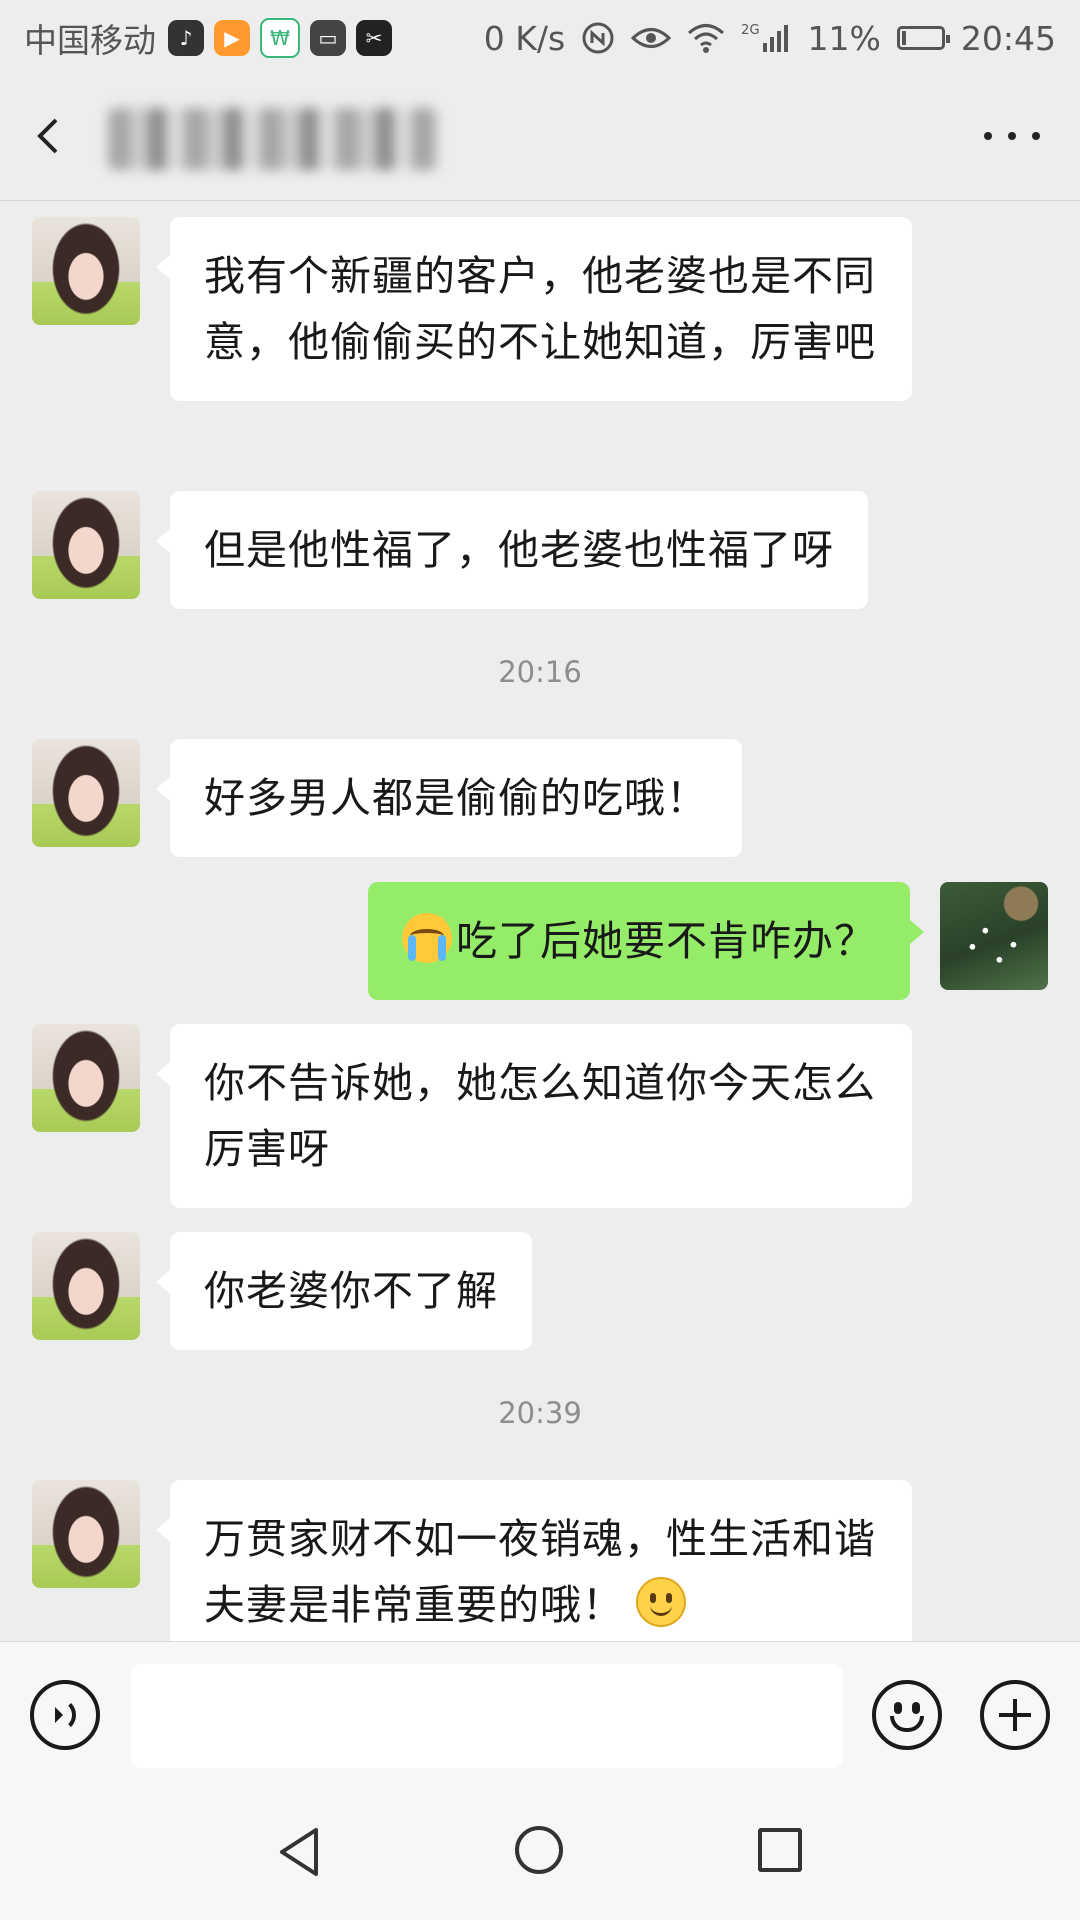 Image resolution: width=1080 pixels, height=1920 pixels. What do you see at coordinates (923, 38) in the screenshot?
I see `battery-icon` at bounding box center [923, 38].